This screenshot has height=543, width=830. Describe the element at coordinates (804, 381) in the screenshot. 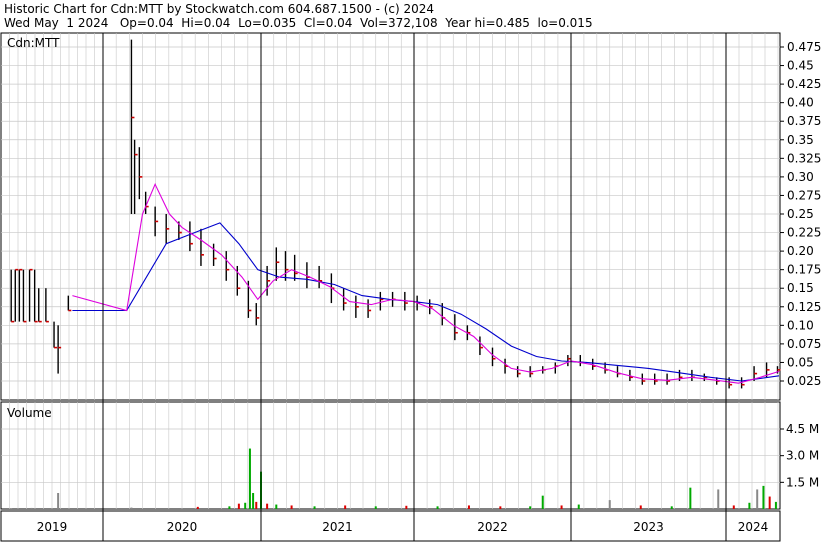

I see `price-tick-label: 0.025` at that location.